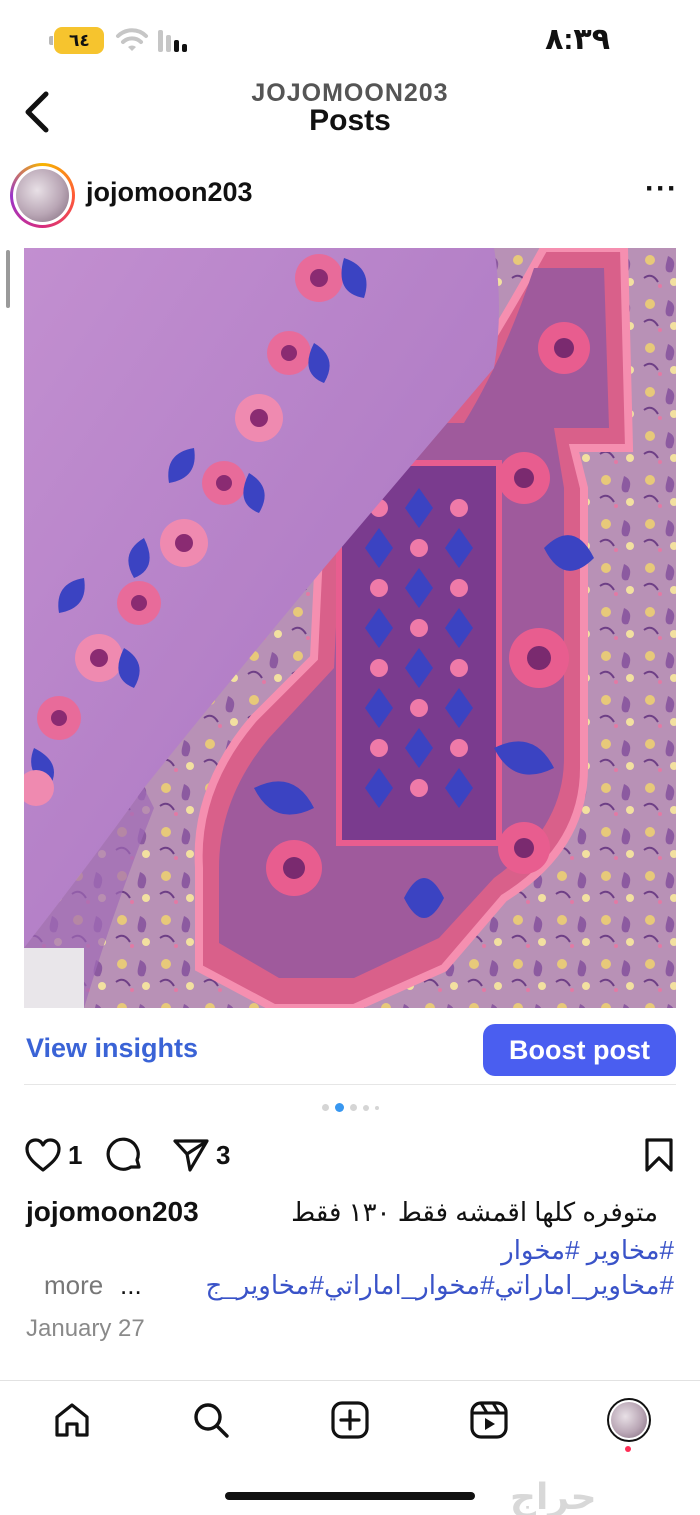 This screenshot has width=700, height=1515. I want to click on share-count: 3, so click(223, 1154).